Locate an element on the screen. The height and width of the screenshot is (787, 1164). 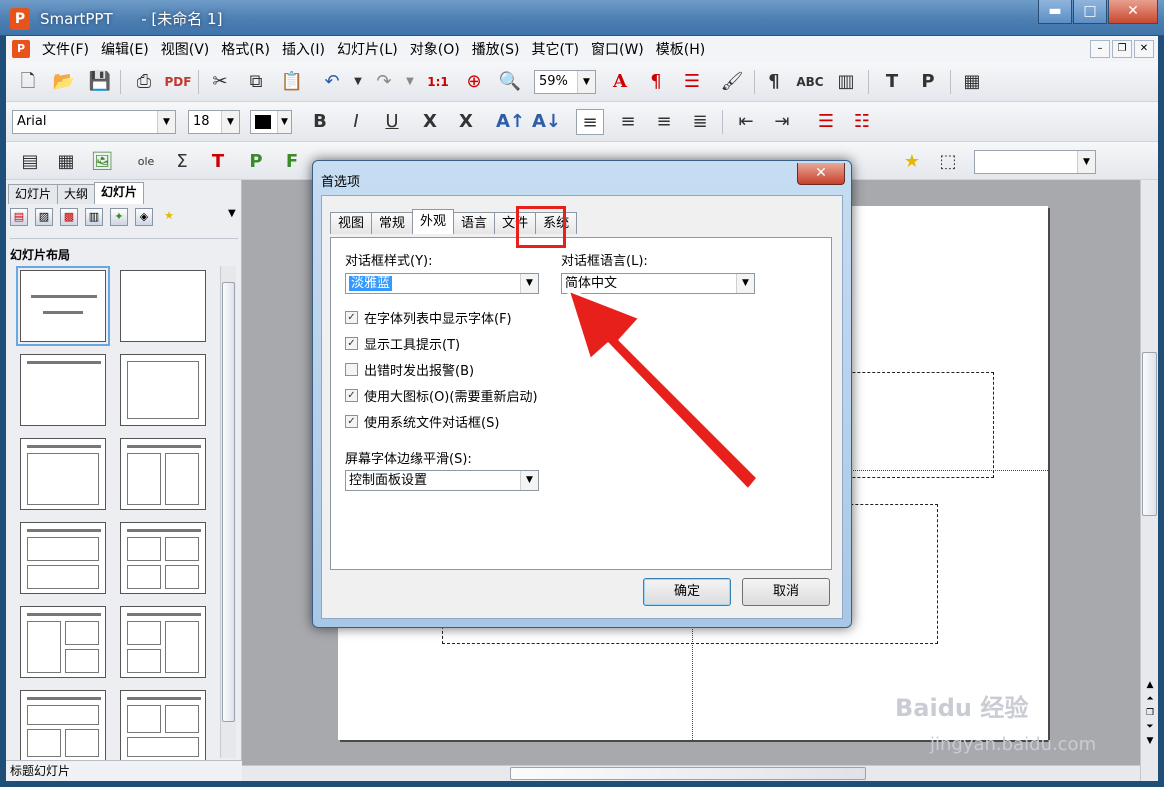
watermark-url: jingyan.baidu.com is located at coordinates (1013, 744).